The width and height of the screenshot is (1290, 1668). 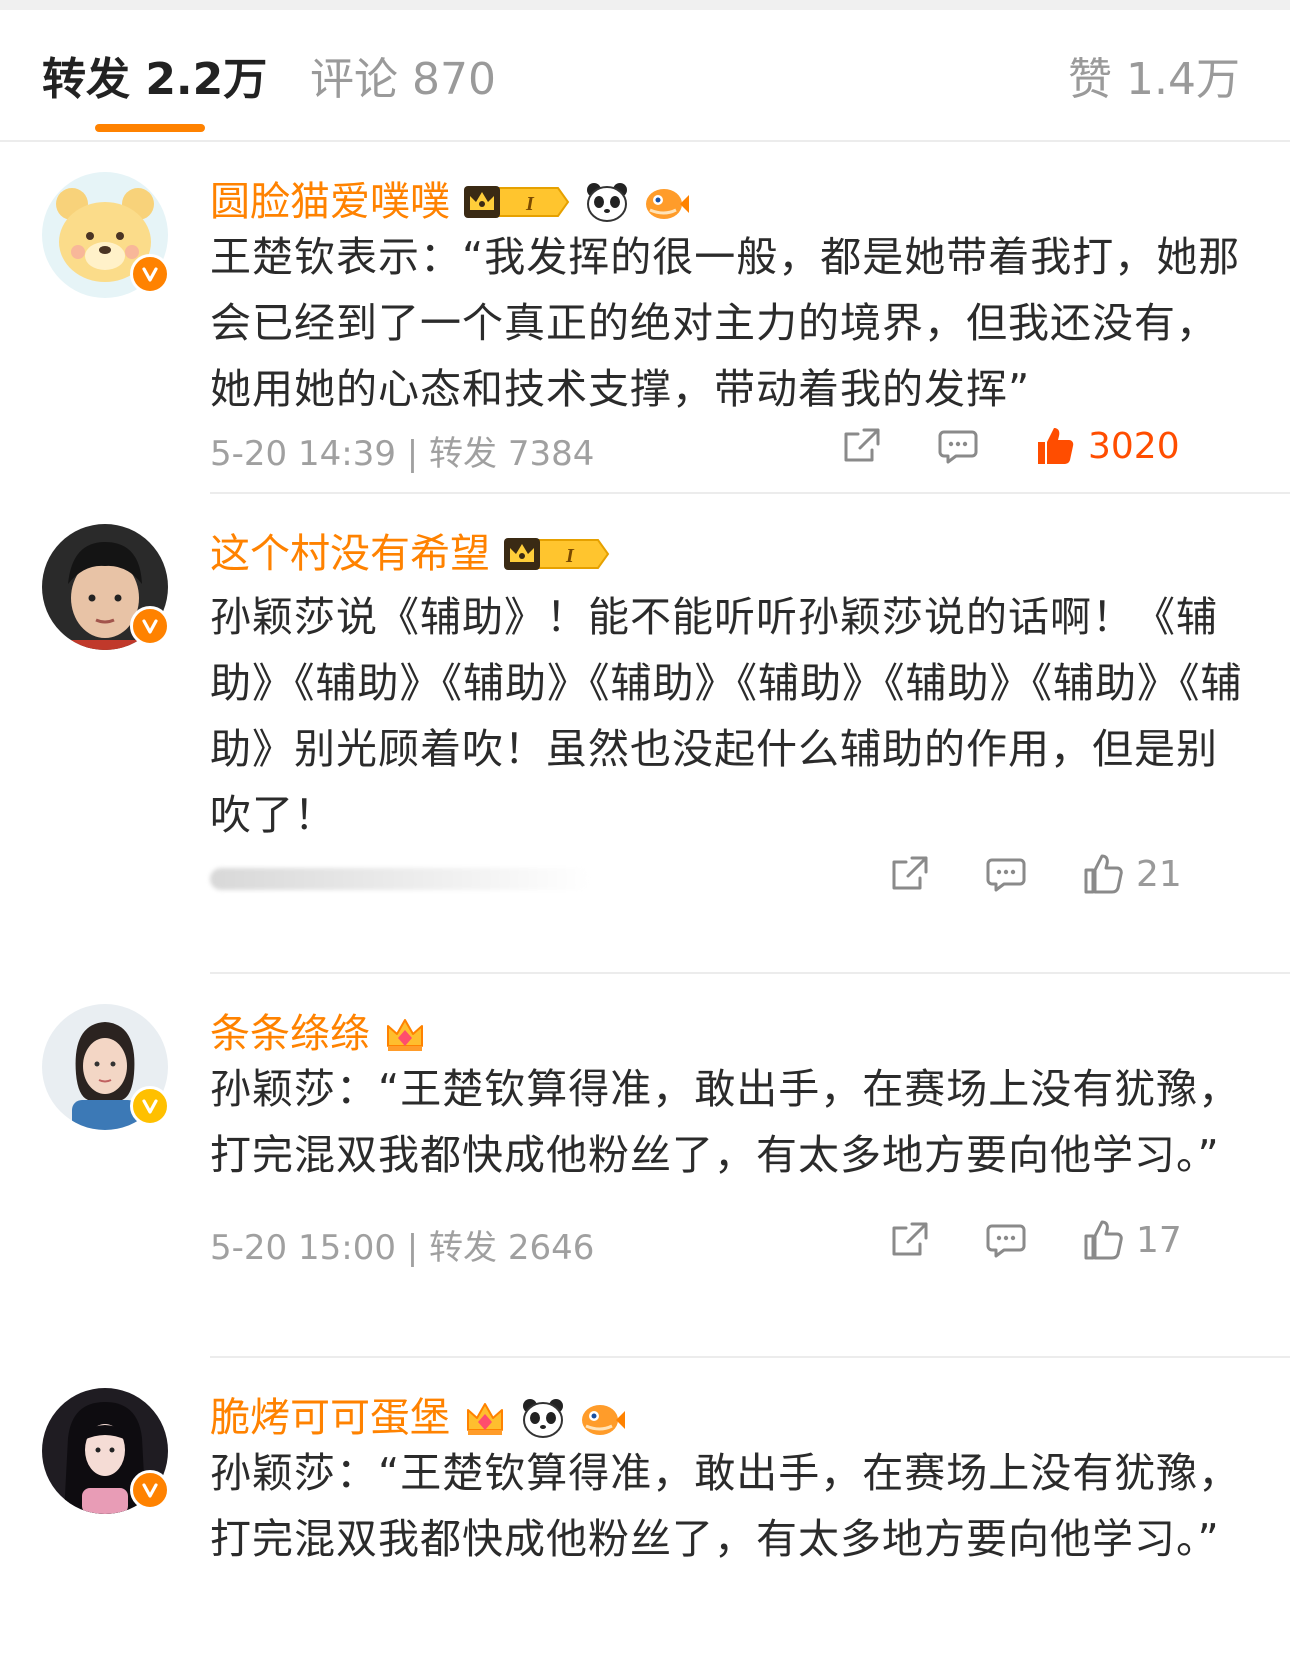 I want to click on username: 脆烤可可蛋堡, so click(x=330, y=1418).